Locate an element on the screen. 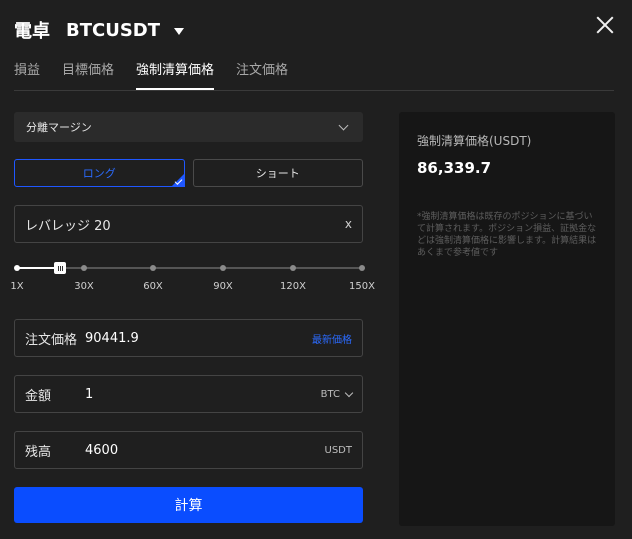 The image size is (632, 539). long-button: ロング is located at coordinates (99, 173).